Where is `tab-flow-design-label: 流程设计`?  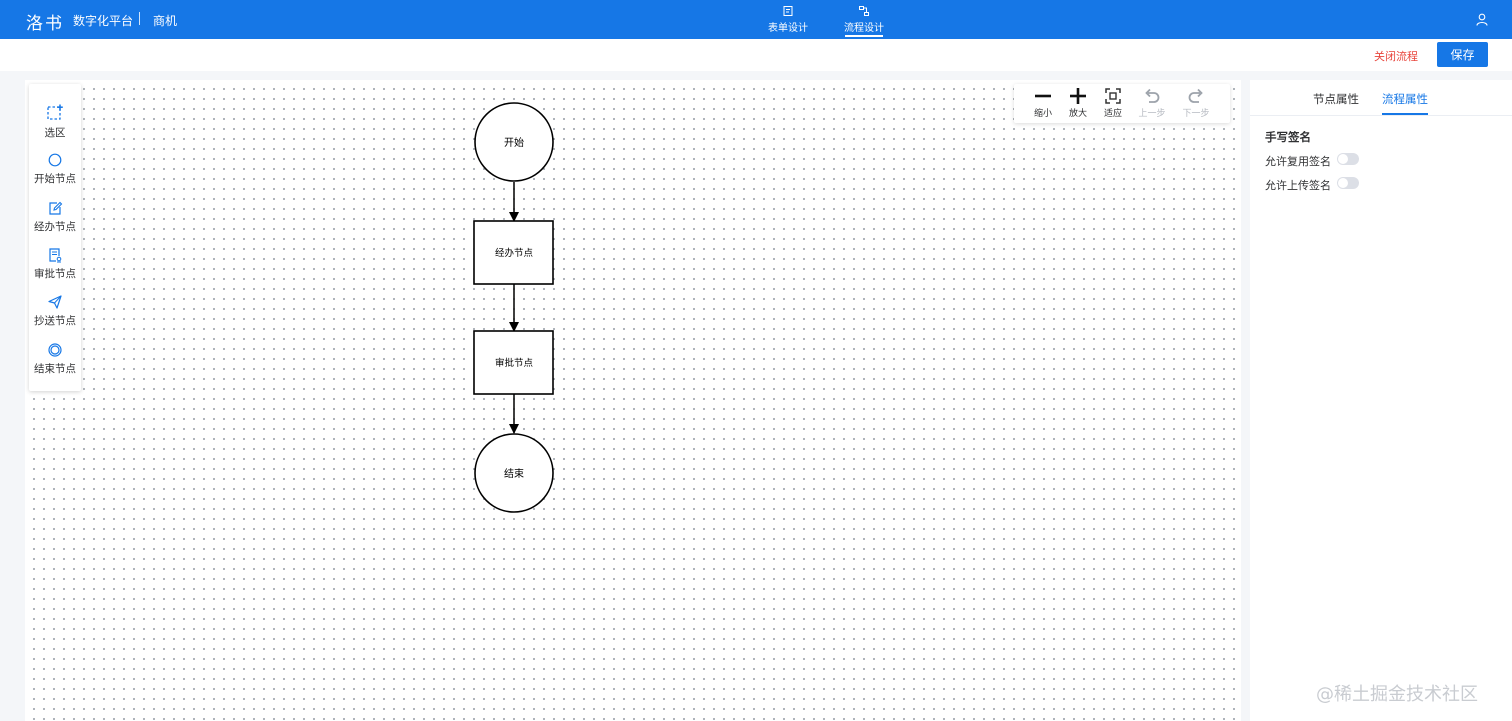
tab-flow-design-label: 流程设计 is located at coordinates (864, 28).